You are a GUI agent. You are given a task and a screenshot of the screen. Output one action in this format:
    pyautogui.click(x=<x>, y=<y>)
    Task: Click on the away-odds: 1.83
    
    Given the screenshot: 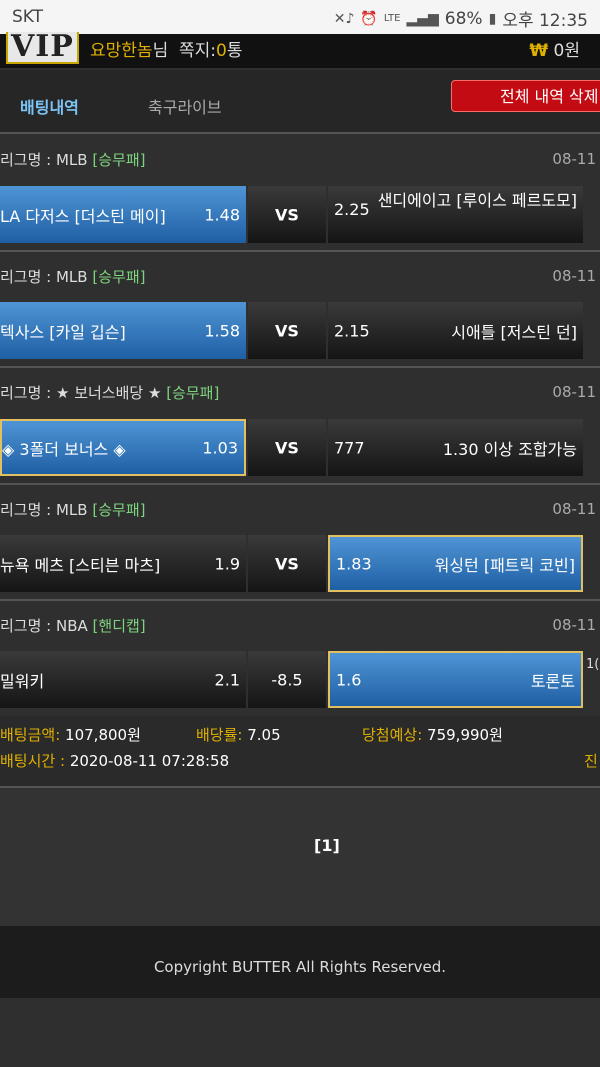 What is the action you would take?
    pyautogui.click(x=354, y=563)
    